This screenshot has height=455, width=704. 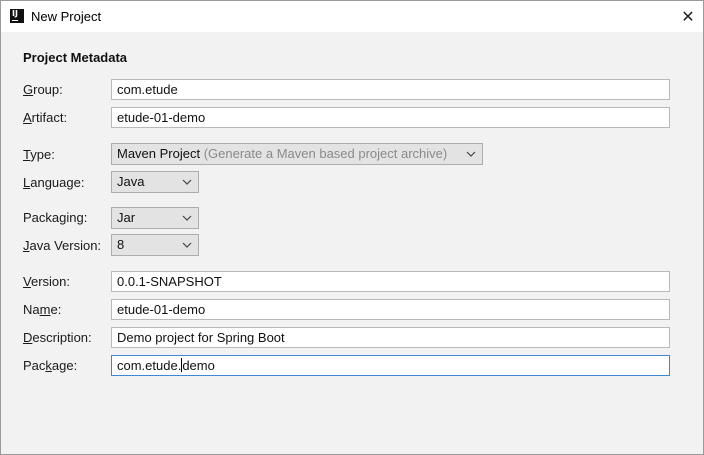 I want to click on type-select-value: Maven Project, so click(x=159, y=153).